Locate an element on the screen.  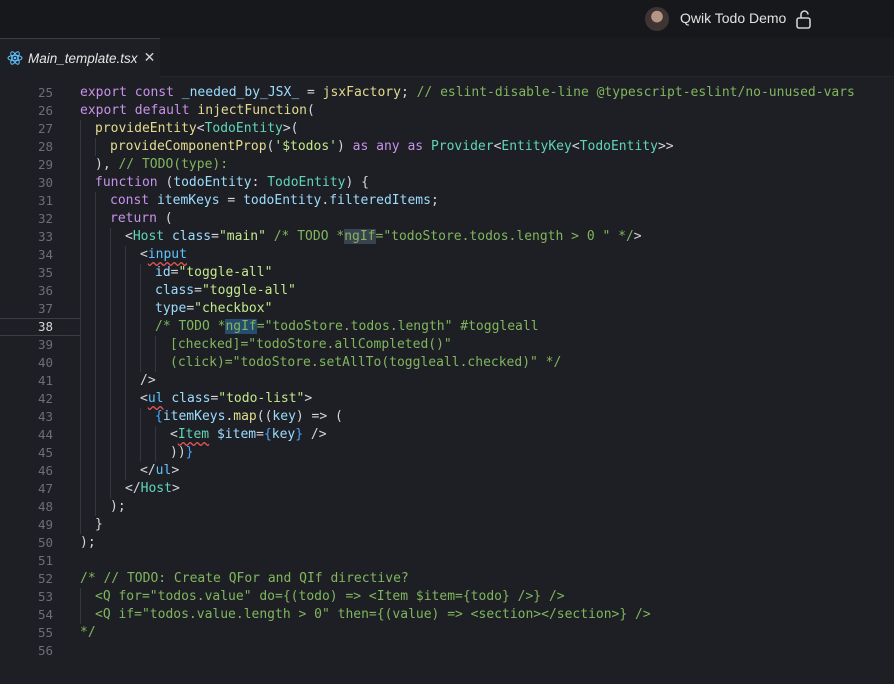
code-line: 48); is located at coordinates (447, 507).